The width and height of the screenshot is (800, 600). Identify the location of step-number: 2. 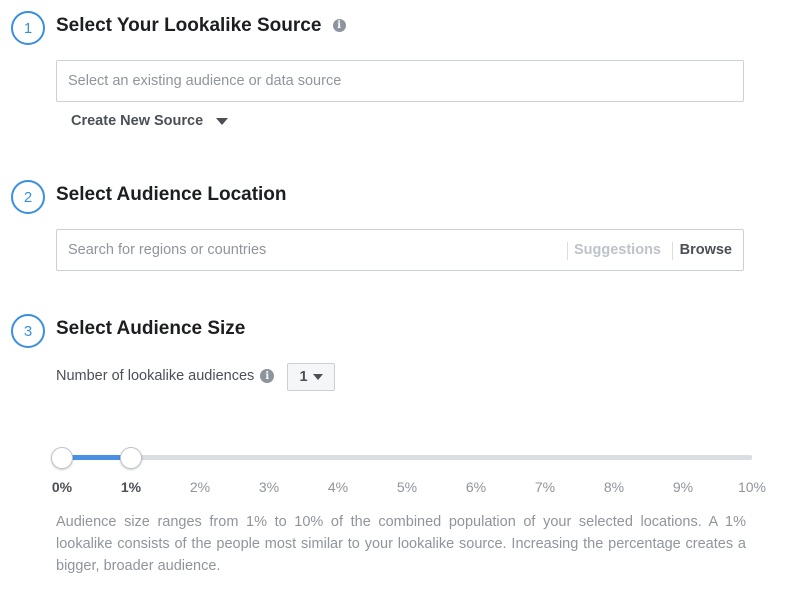
(28, 197).